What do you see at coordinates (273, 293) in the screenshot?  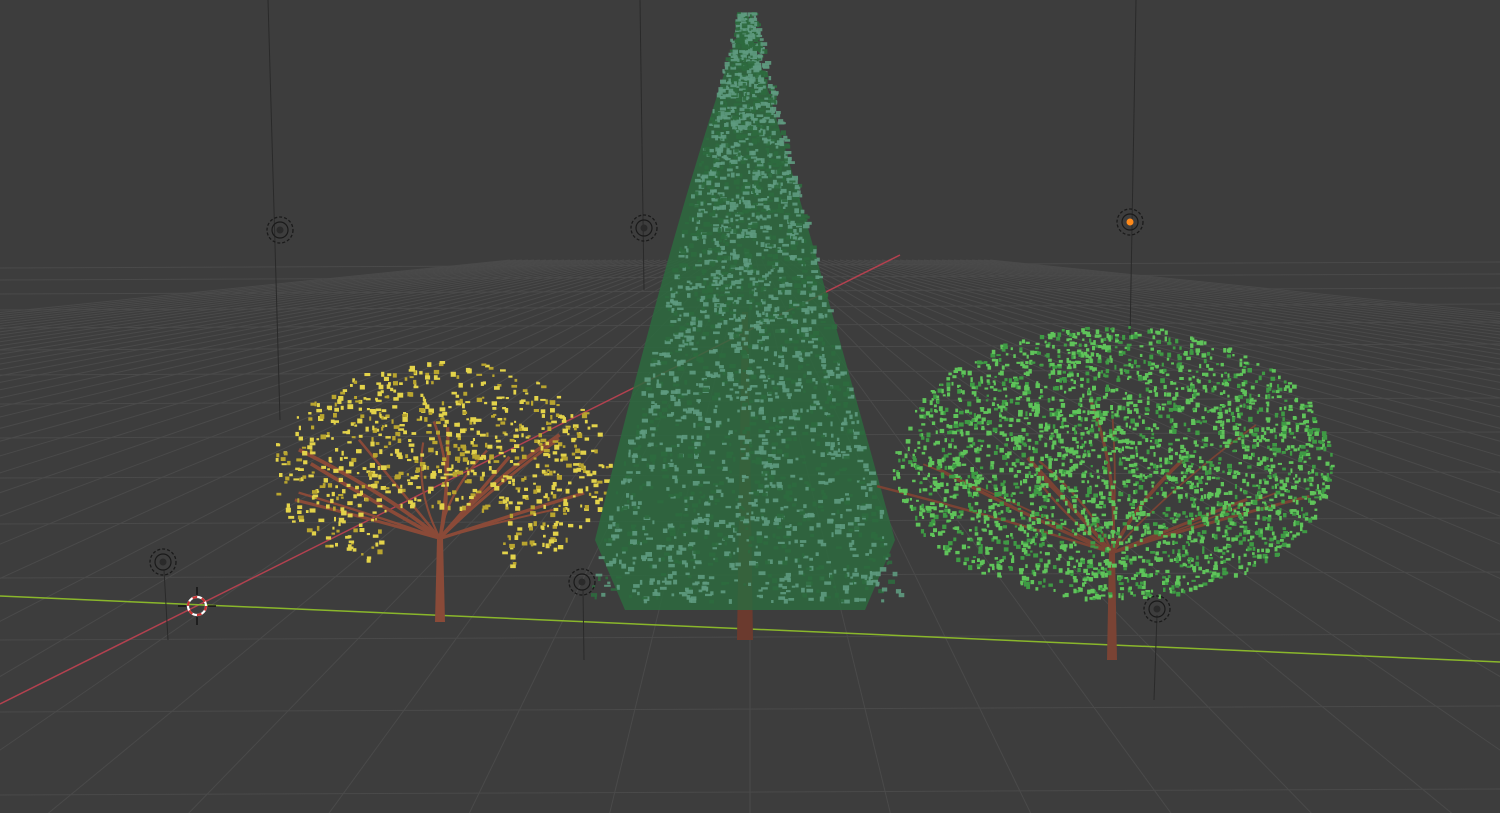 I see `grid-line` at bounding box center [273, 293].